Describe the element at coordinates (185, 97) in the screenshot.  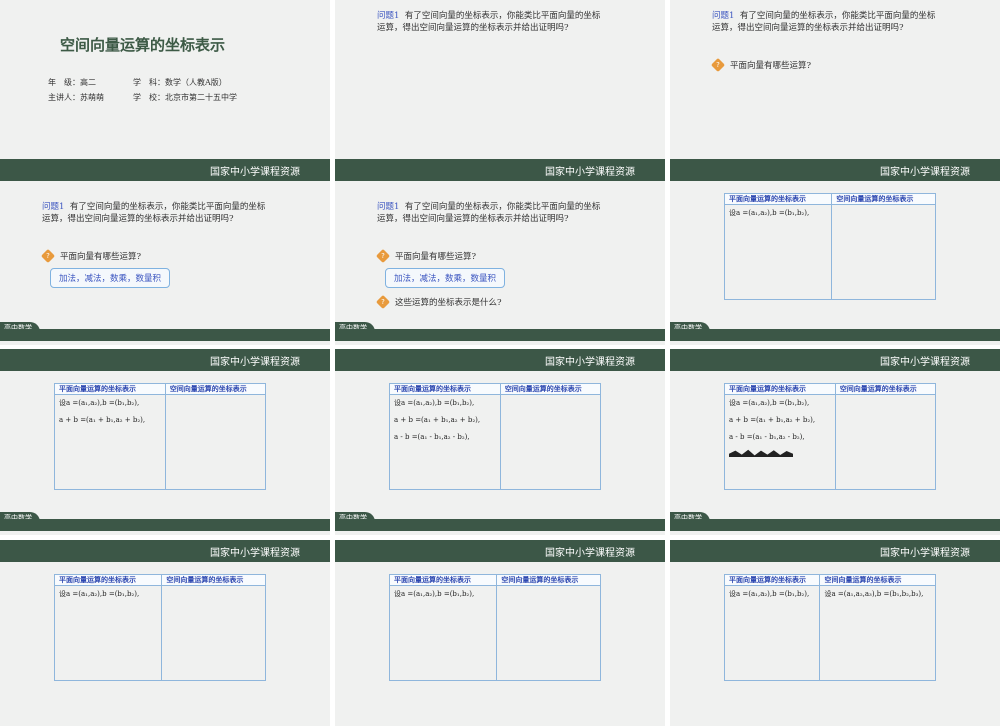
I see `school-info: 学 校：北京市第二十五中学` at that location.